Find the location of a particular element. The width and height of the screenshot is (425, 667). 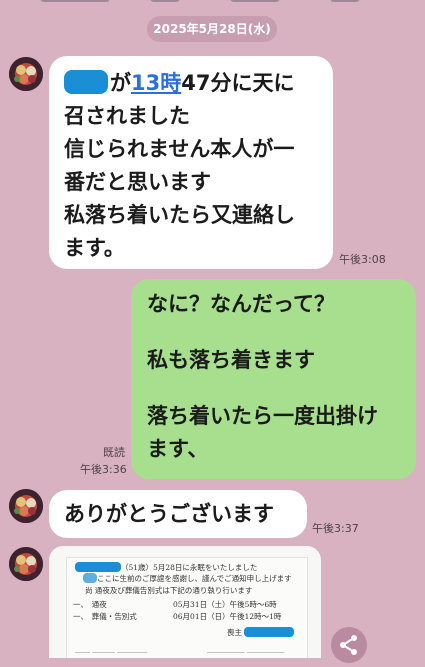

message-timestamp: 午後3:37 is located at coordinates (335, 528).